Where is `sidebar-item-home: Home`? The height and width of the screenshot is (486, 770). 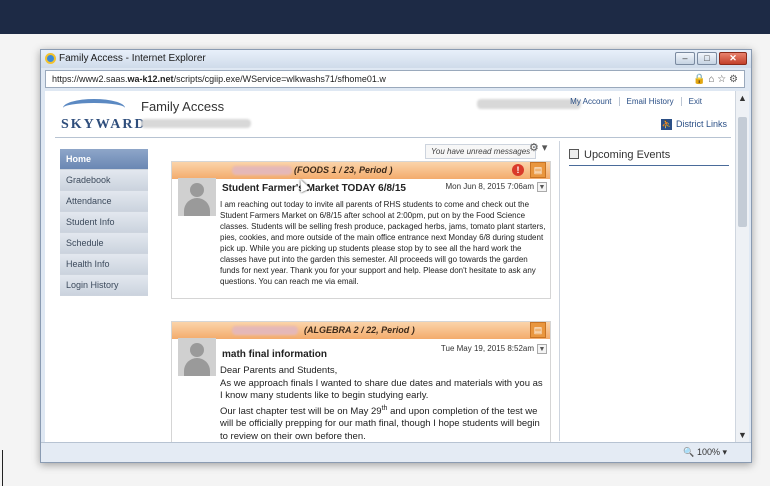
sidebar-item-home: Home is located at coordinates (104, 159).